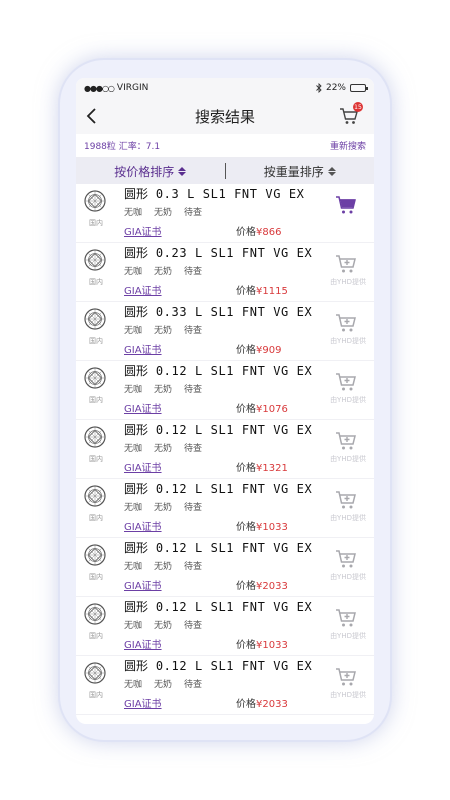 This screenshot has width=450, height=800. I want to click on nav-bar: 搜索结果 15, so click(225, 116).